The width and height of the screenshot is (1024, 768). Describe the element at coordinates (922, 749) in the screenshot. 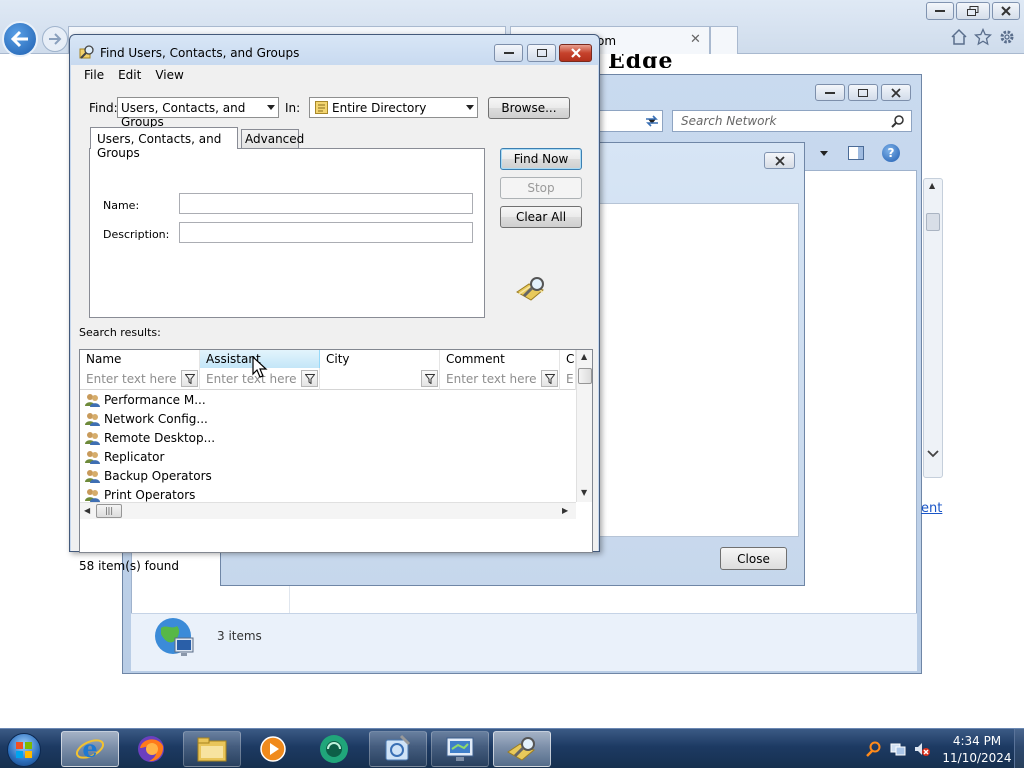

I see `volume-muted-icon` at that location.